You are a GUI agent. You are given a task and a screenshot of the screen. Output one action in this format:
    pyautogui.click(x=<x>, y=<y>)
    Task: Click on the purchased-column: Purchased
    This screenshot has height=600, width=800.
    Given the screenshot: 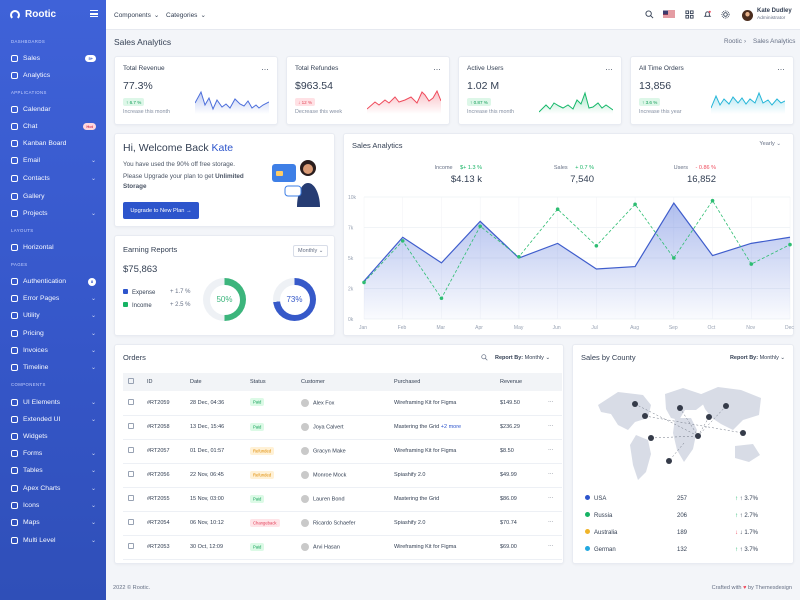 What is the action you would take?
    pyautogui.click(x=447, y=382)
    